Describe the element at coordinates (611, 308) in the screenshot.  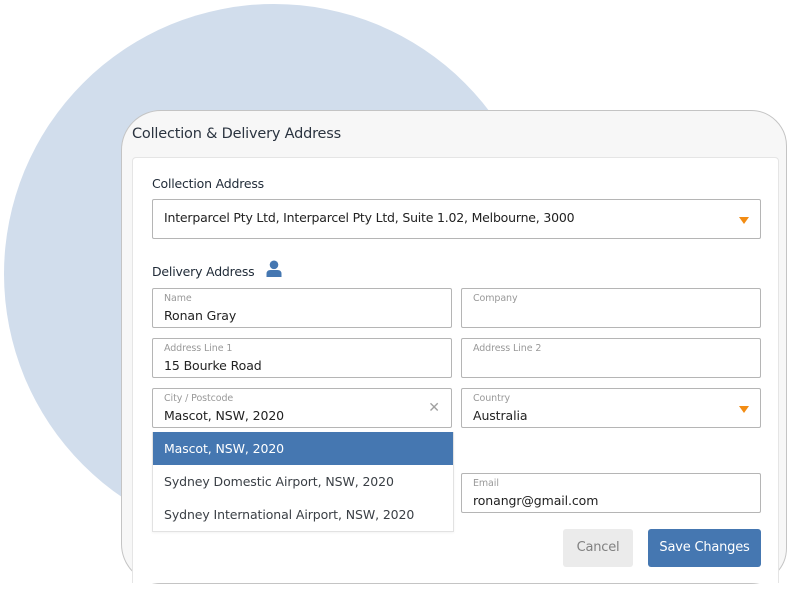
I see `company-field: Company` at that location.